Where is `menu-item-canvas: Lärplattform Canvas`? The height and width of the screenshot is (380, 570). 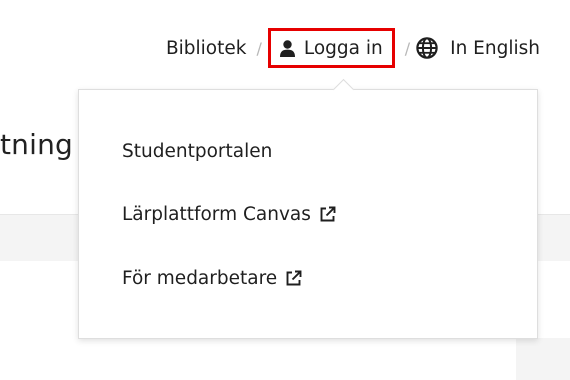 menu-item-canvas: Lärplattform Canvas is located at coordinates (229, 214).